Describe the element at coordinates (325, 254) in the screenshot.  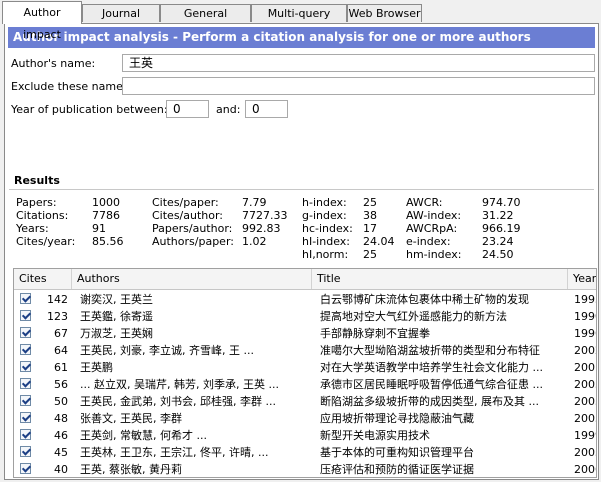
I see `stat-label: hI,norm:` at that location.